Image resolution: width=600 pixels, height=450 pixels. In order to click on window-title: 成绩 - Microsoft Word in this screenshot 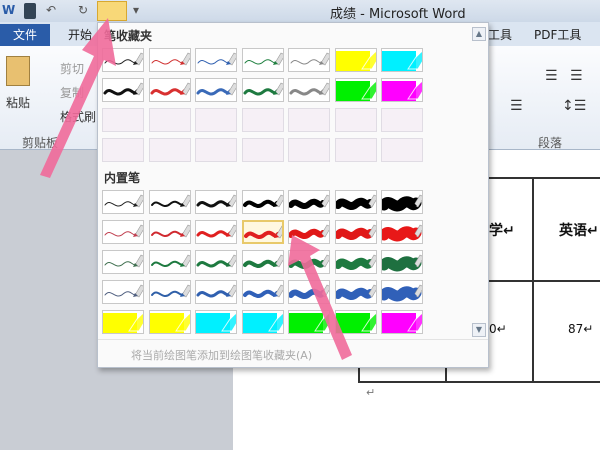, I will do `click(398, 14)`.